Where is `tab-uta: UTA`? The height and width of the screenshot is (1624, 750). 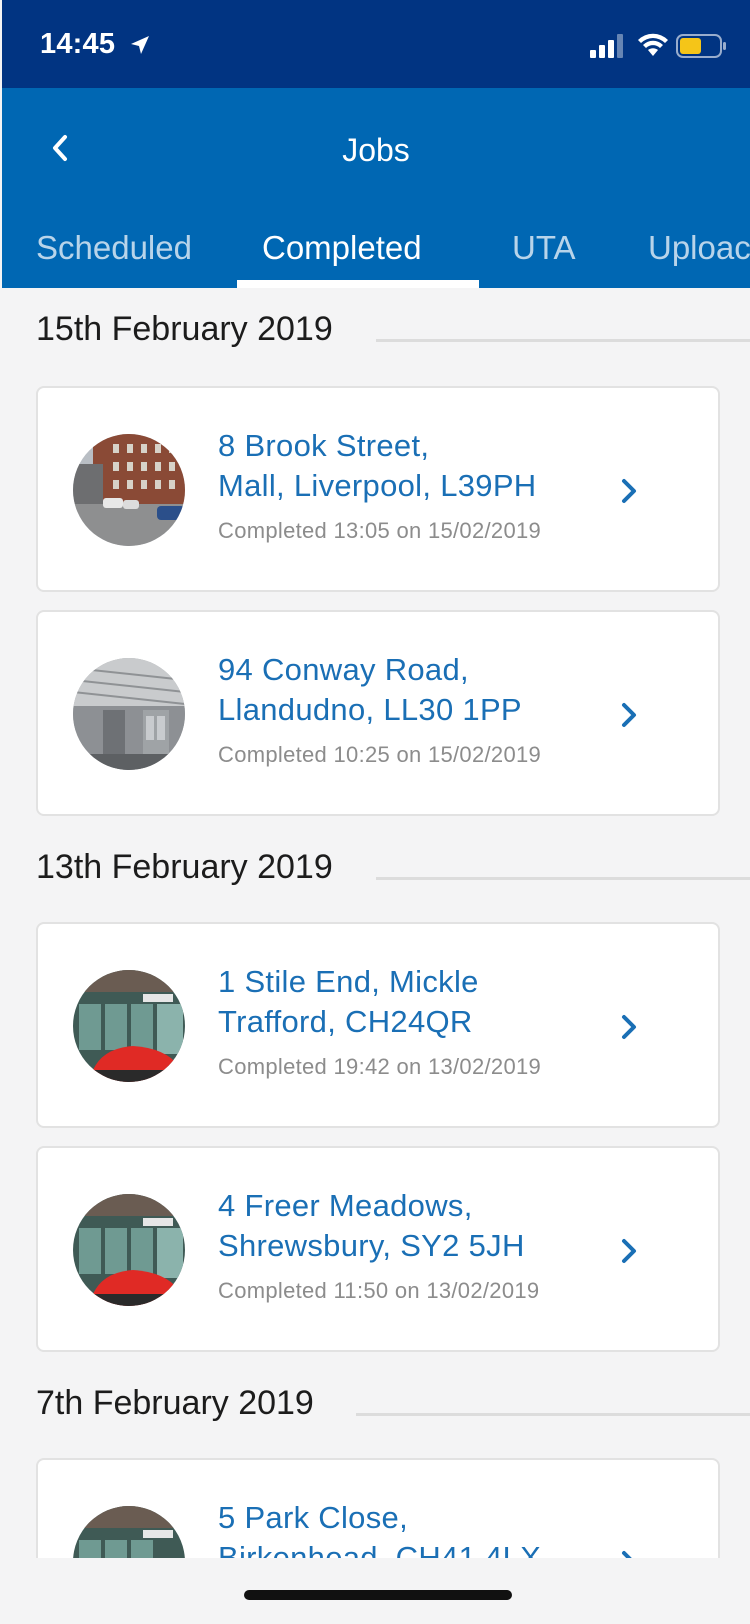
tab-uta: UTA is located at coordinates (544, 248).